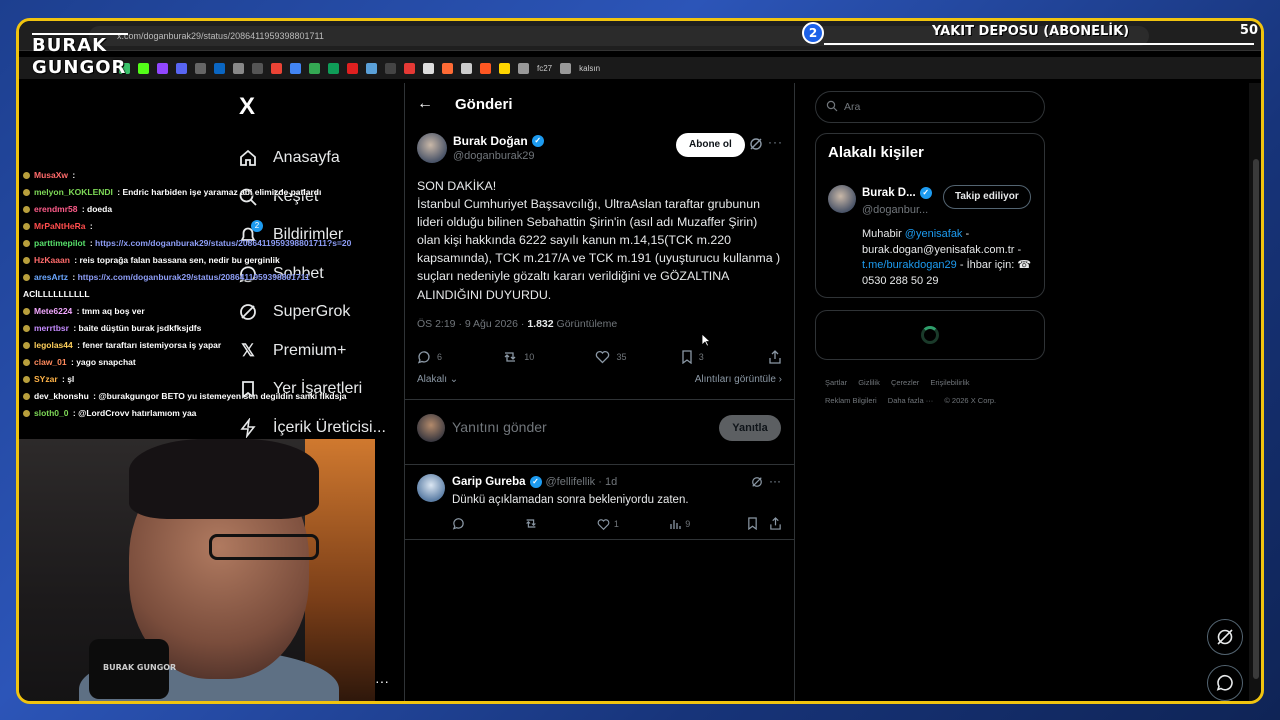 The height and width of the screenshot is (720, 1280). I want to click on chat-username: legolas44, so click(53, 345).